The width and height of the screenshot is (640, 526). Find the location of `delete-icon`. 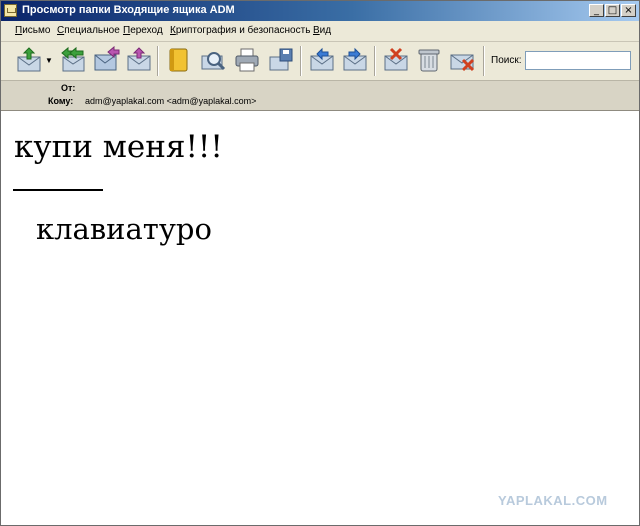

delete-icon is located at coordinates (462, 60).